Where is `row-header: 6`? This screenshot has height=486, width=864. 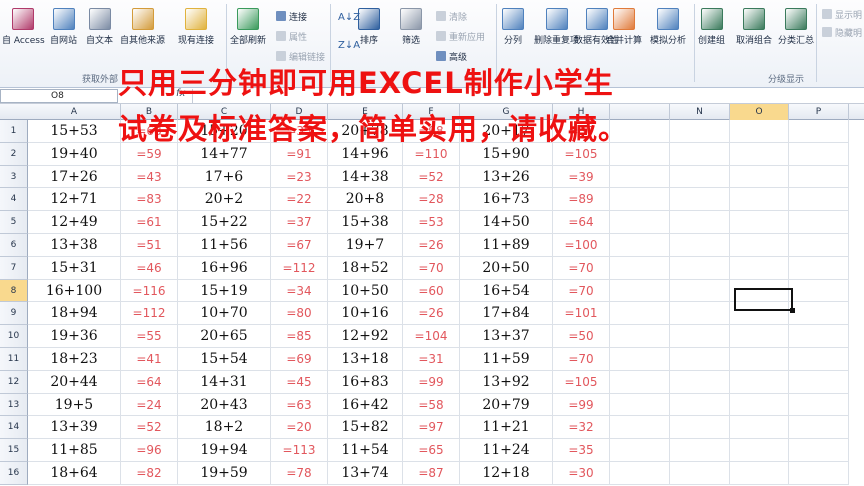 row-header: 6 is located at coordinates (14, 245).